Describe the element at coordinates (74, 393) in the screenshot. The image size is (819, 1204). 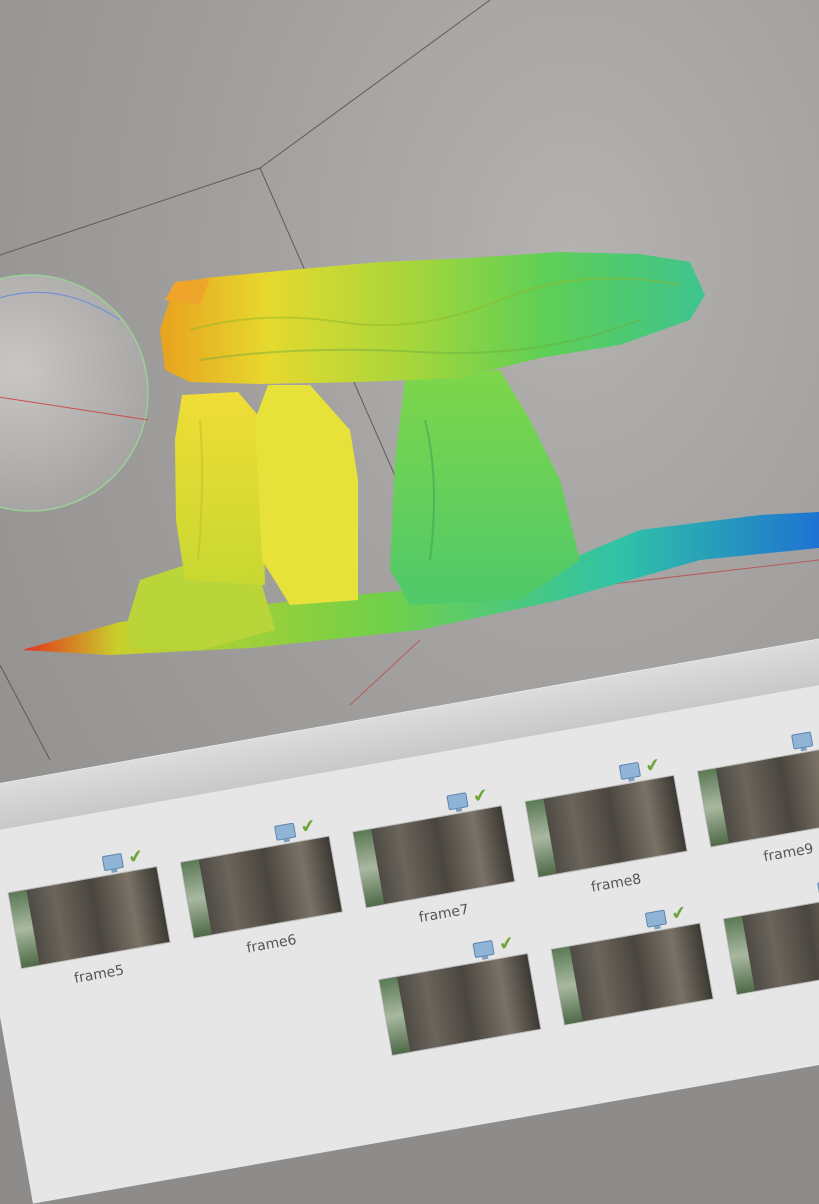
I see `navigation-sphere` at that location.